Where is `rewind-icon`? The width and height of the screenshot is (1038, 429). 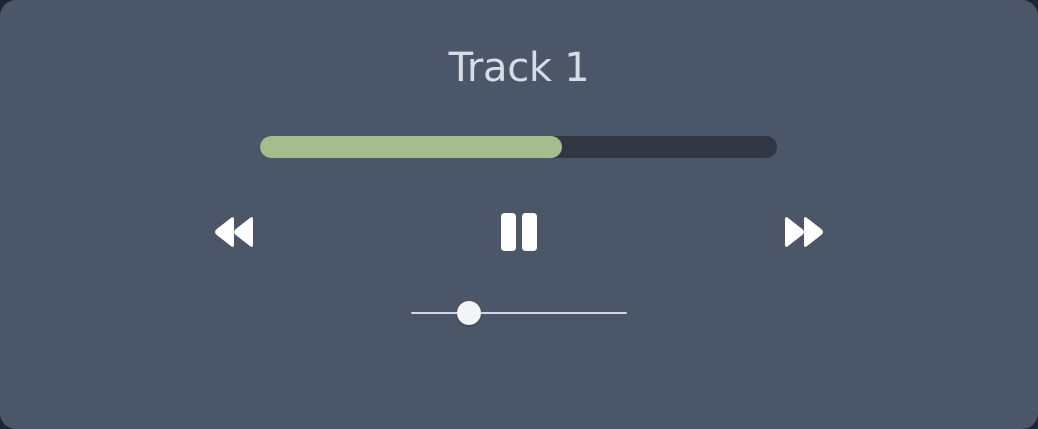 rewind-icon is located at coordinates (234, 232).